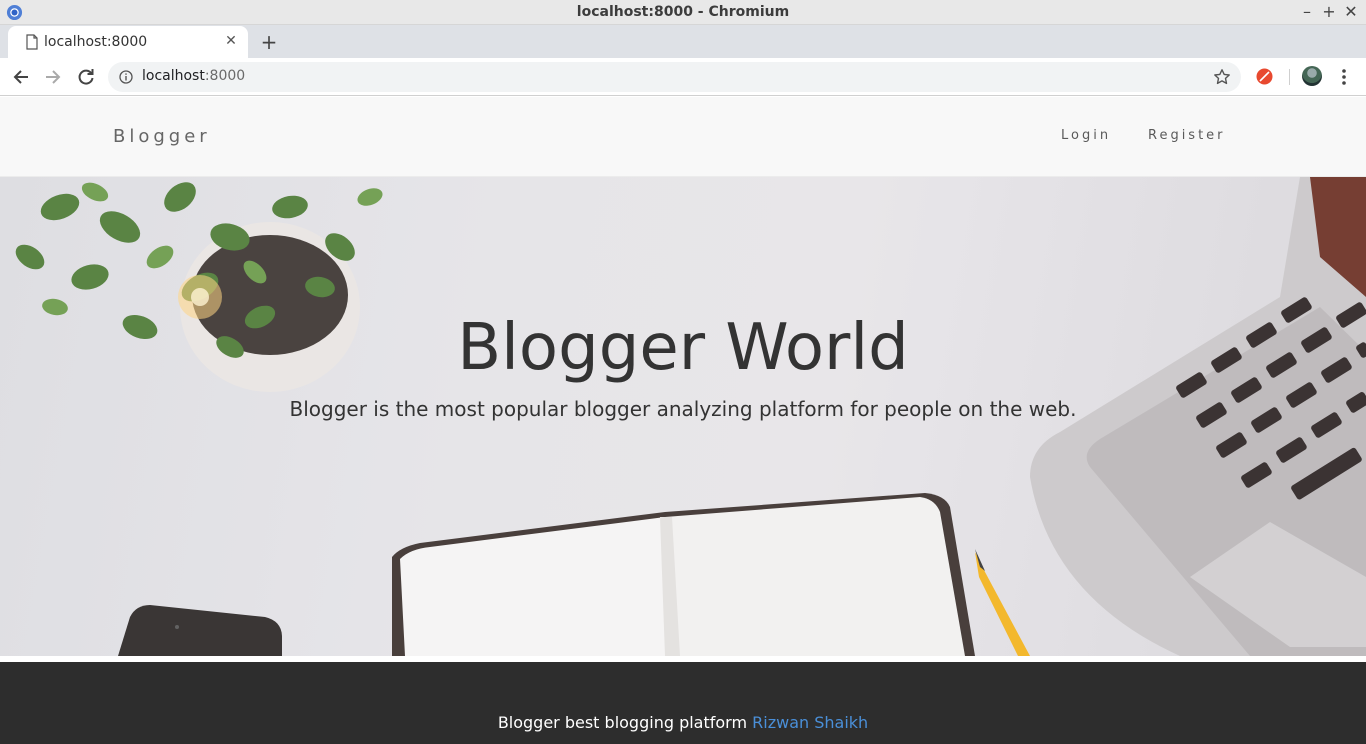 This screenshot has width=1366, height=744. Describe the element at coordinates (1307, 12) in the screenshot. I see `minimize-icon: –` at that location.